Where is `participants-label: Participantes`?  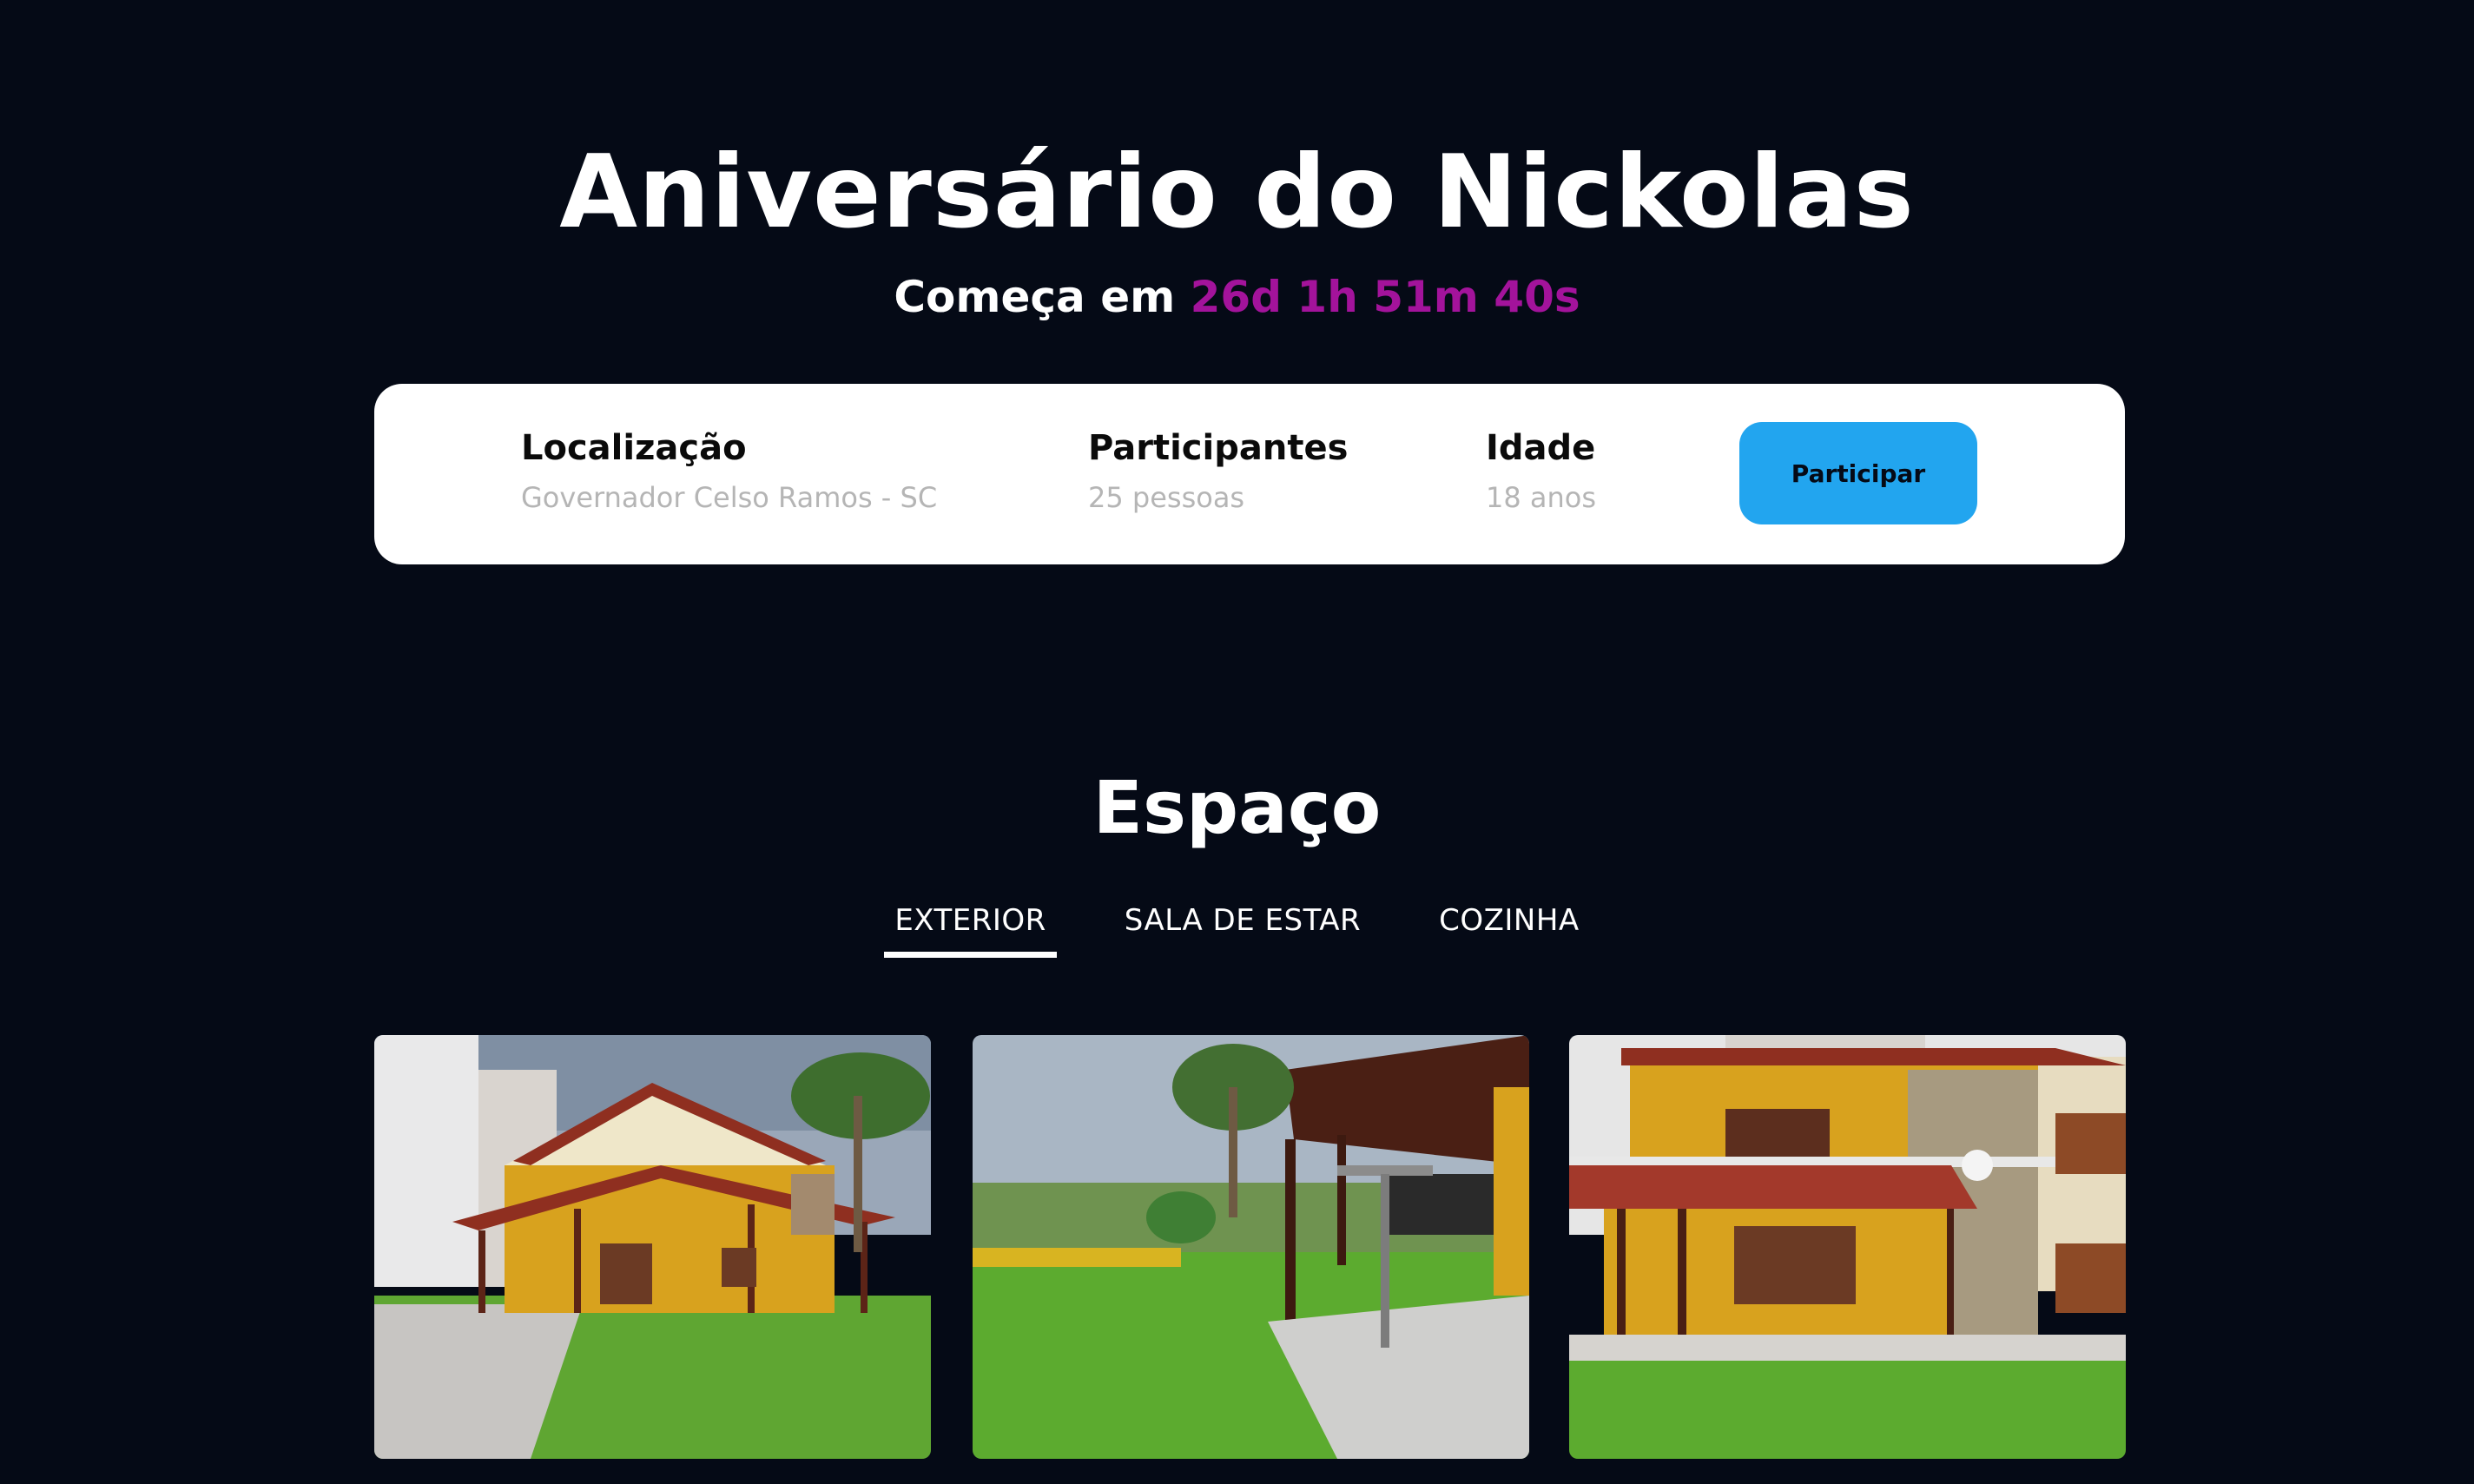
participants-label: Participantes is located at coordinates (1218, 448).